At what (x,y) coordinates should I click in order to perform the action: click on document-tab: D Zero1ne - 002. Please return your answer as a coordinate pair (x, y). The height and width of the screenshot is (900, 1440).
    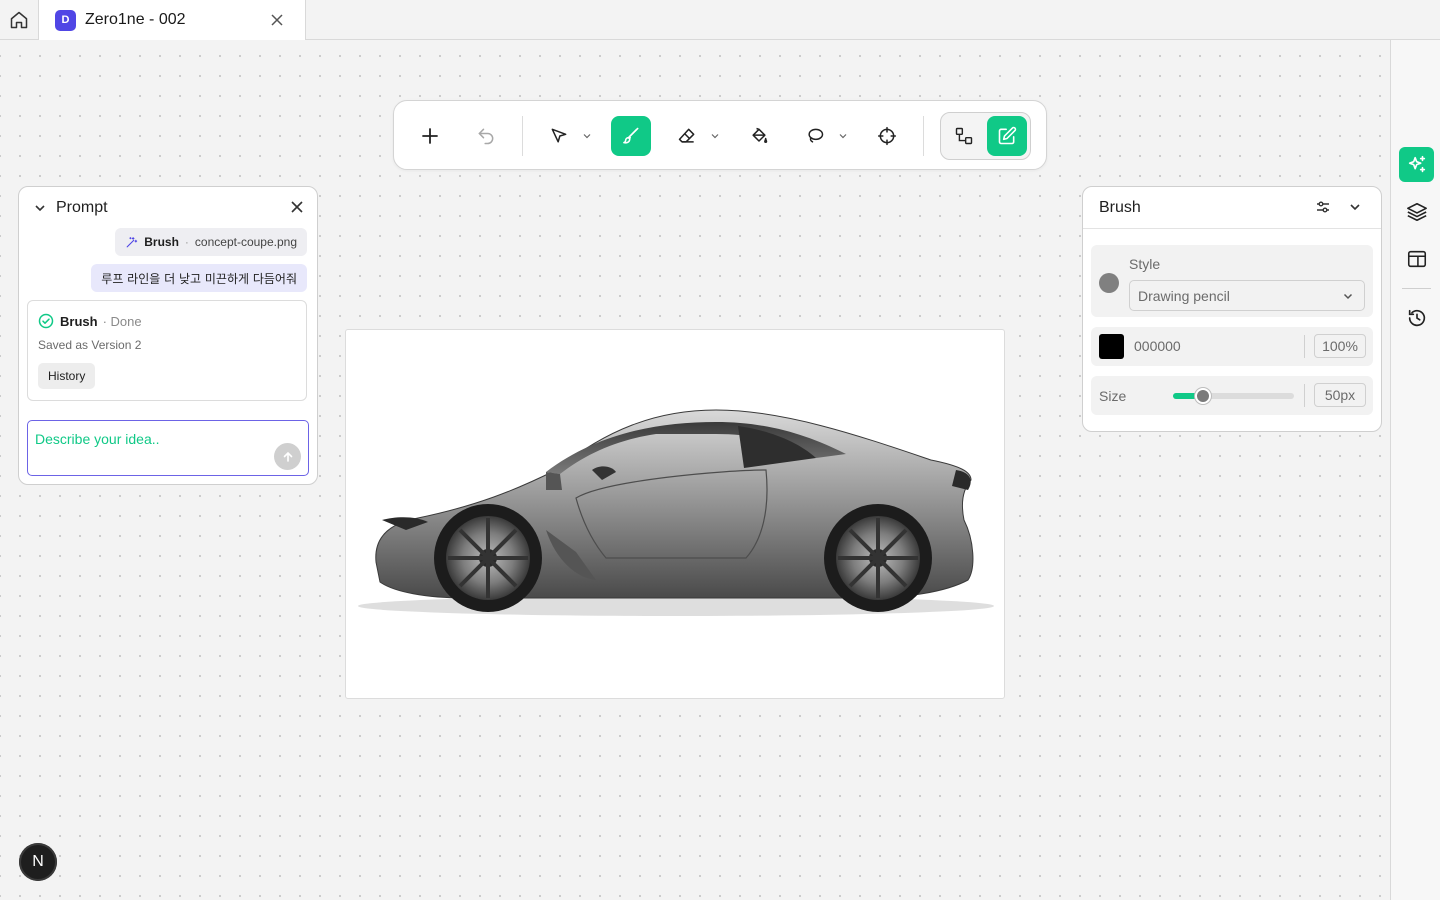
    Looking at the image, I should click on (172, 20).